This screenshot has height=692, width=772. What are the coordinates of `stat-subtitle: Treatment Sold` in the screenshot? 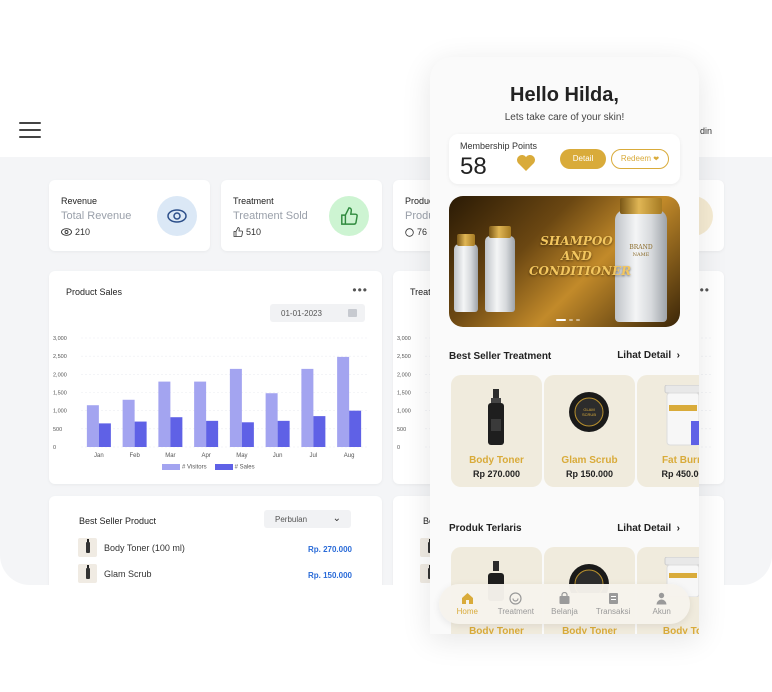 It's located at (270, 216).